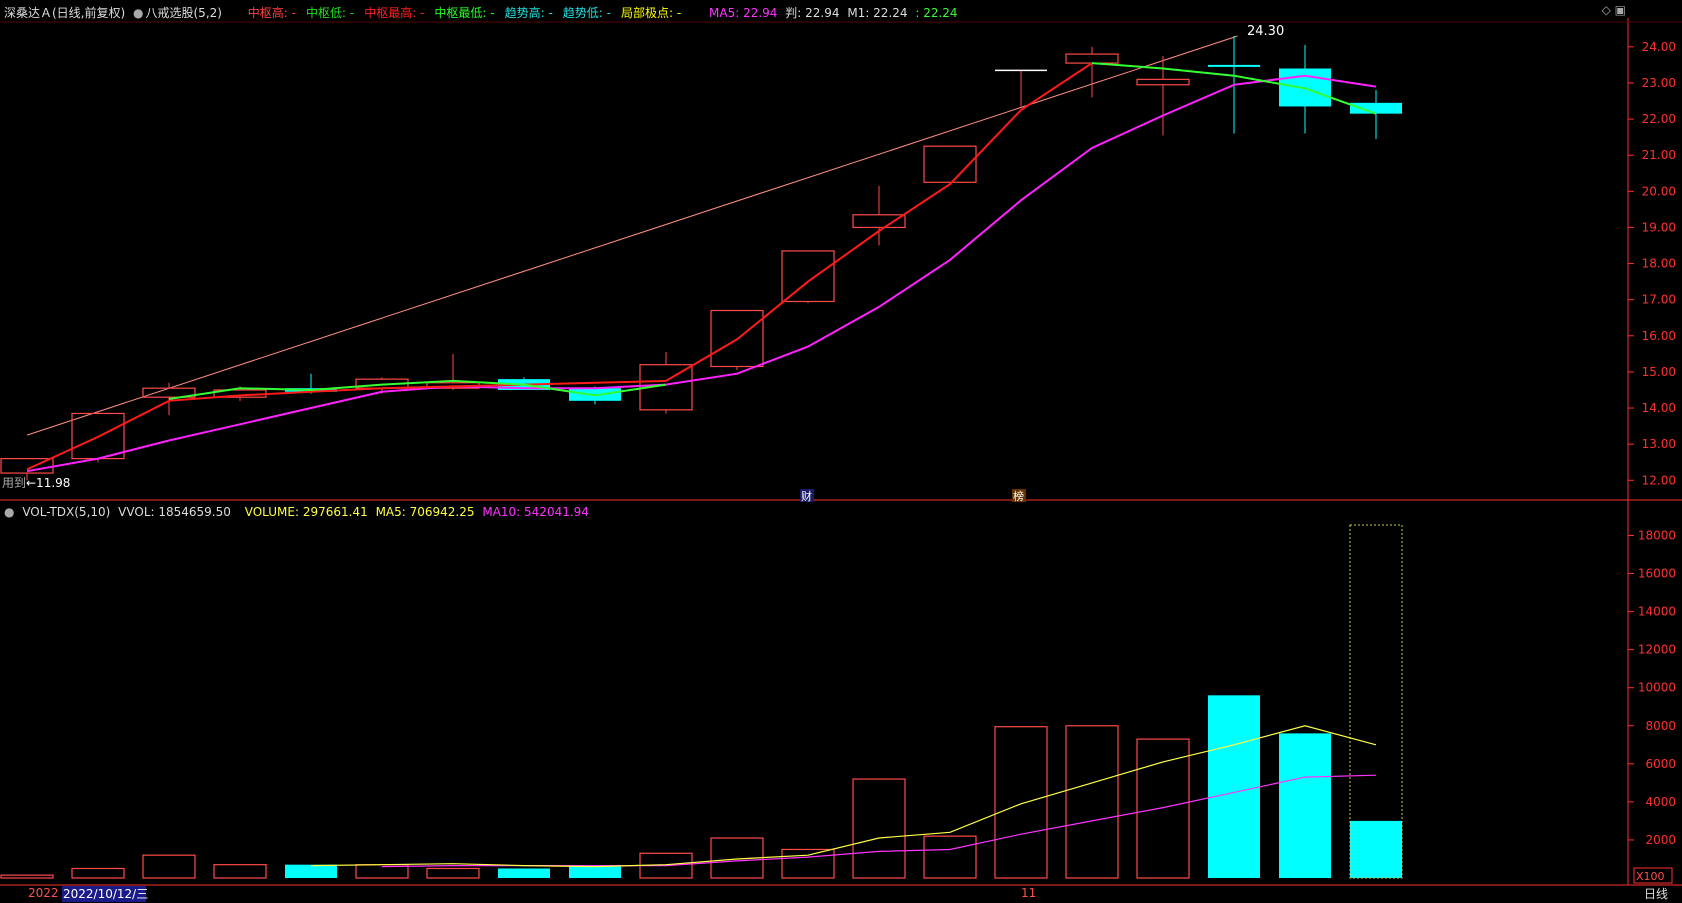 The image size is (1682, 903). Describe the element at coordinates (1657, 612) in the screenshot. I see `volume-tick-label: 14000` at that location.